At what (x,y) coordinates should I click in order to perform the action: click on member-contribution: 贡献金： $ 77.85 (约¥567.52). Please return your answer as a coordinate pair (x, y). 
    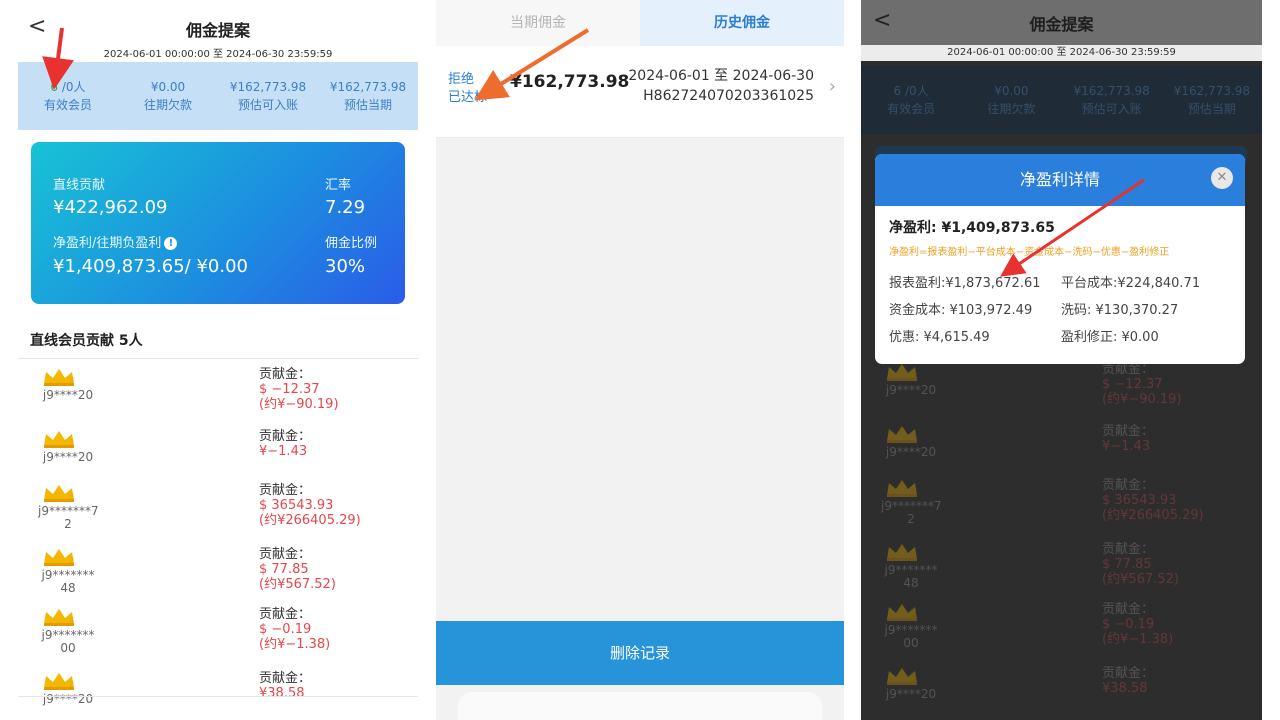
    Looking at the image, I should click on (1140, 564).